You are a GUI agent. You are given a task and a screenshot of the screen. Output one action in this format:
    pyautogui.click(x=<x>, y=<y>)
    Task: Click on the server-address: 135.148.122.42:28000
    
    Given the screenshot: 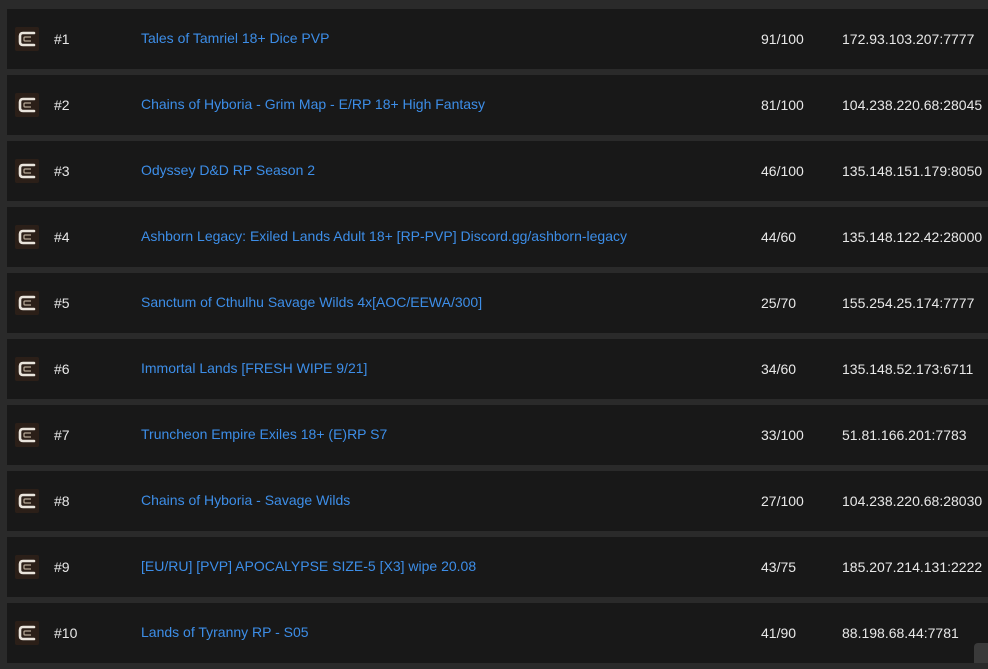 What is the action you would take?
    pyautogui.click(x=912, y=237)
    